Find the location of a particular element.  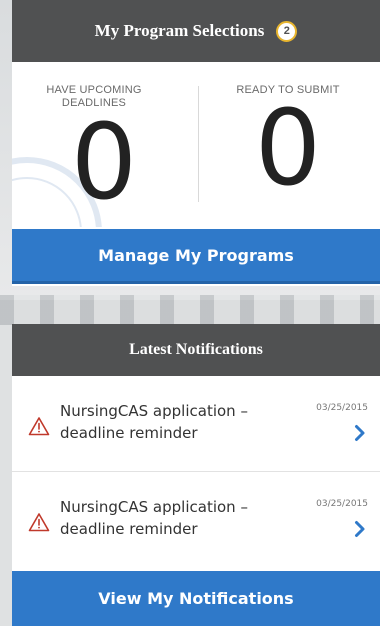

notifications-title: Latest Notifications is located at coordinates (196, 349).